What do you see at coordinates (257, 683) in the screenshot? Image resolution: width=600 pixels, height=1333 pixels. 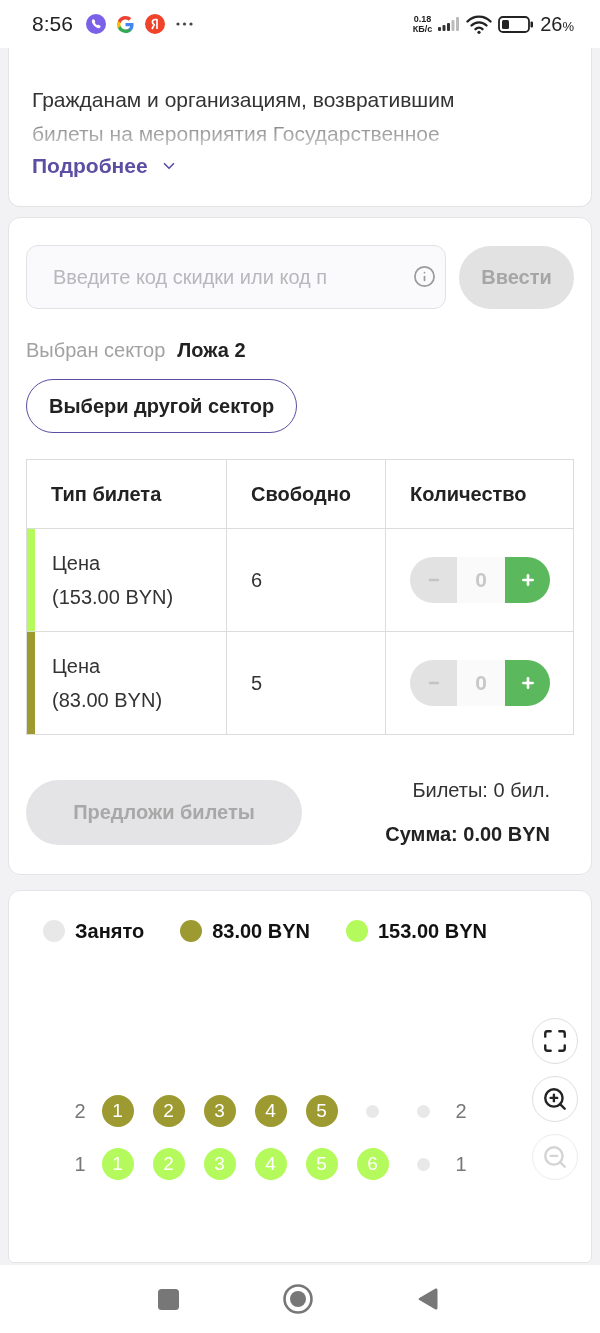 I see `available-count-cell-text: 5` at bounding box center [257, 683].